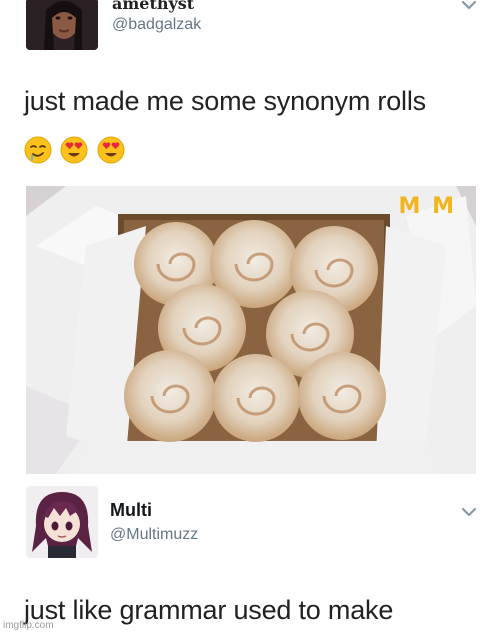  Describe the element at coordinates (209, 610) in the screenshot. I see `tweet-text: just like grammar used to make` at that location.